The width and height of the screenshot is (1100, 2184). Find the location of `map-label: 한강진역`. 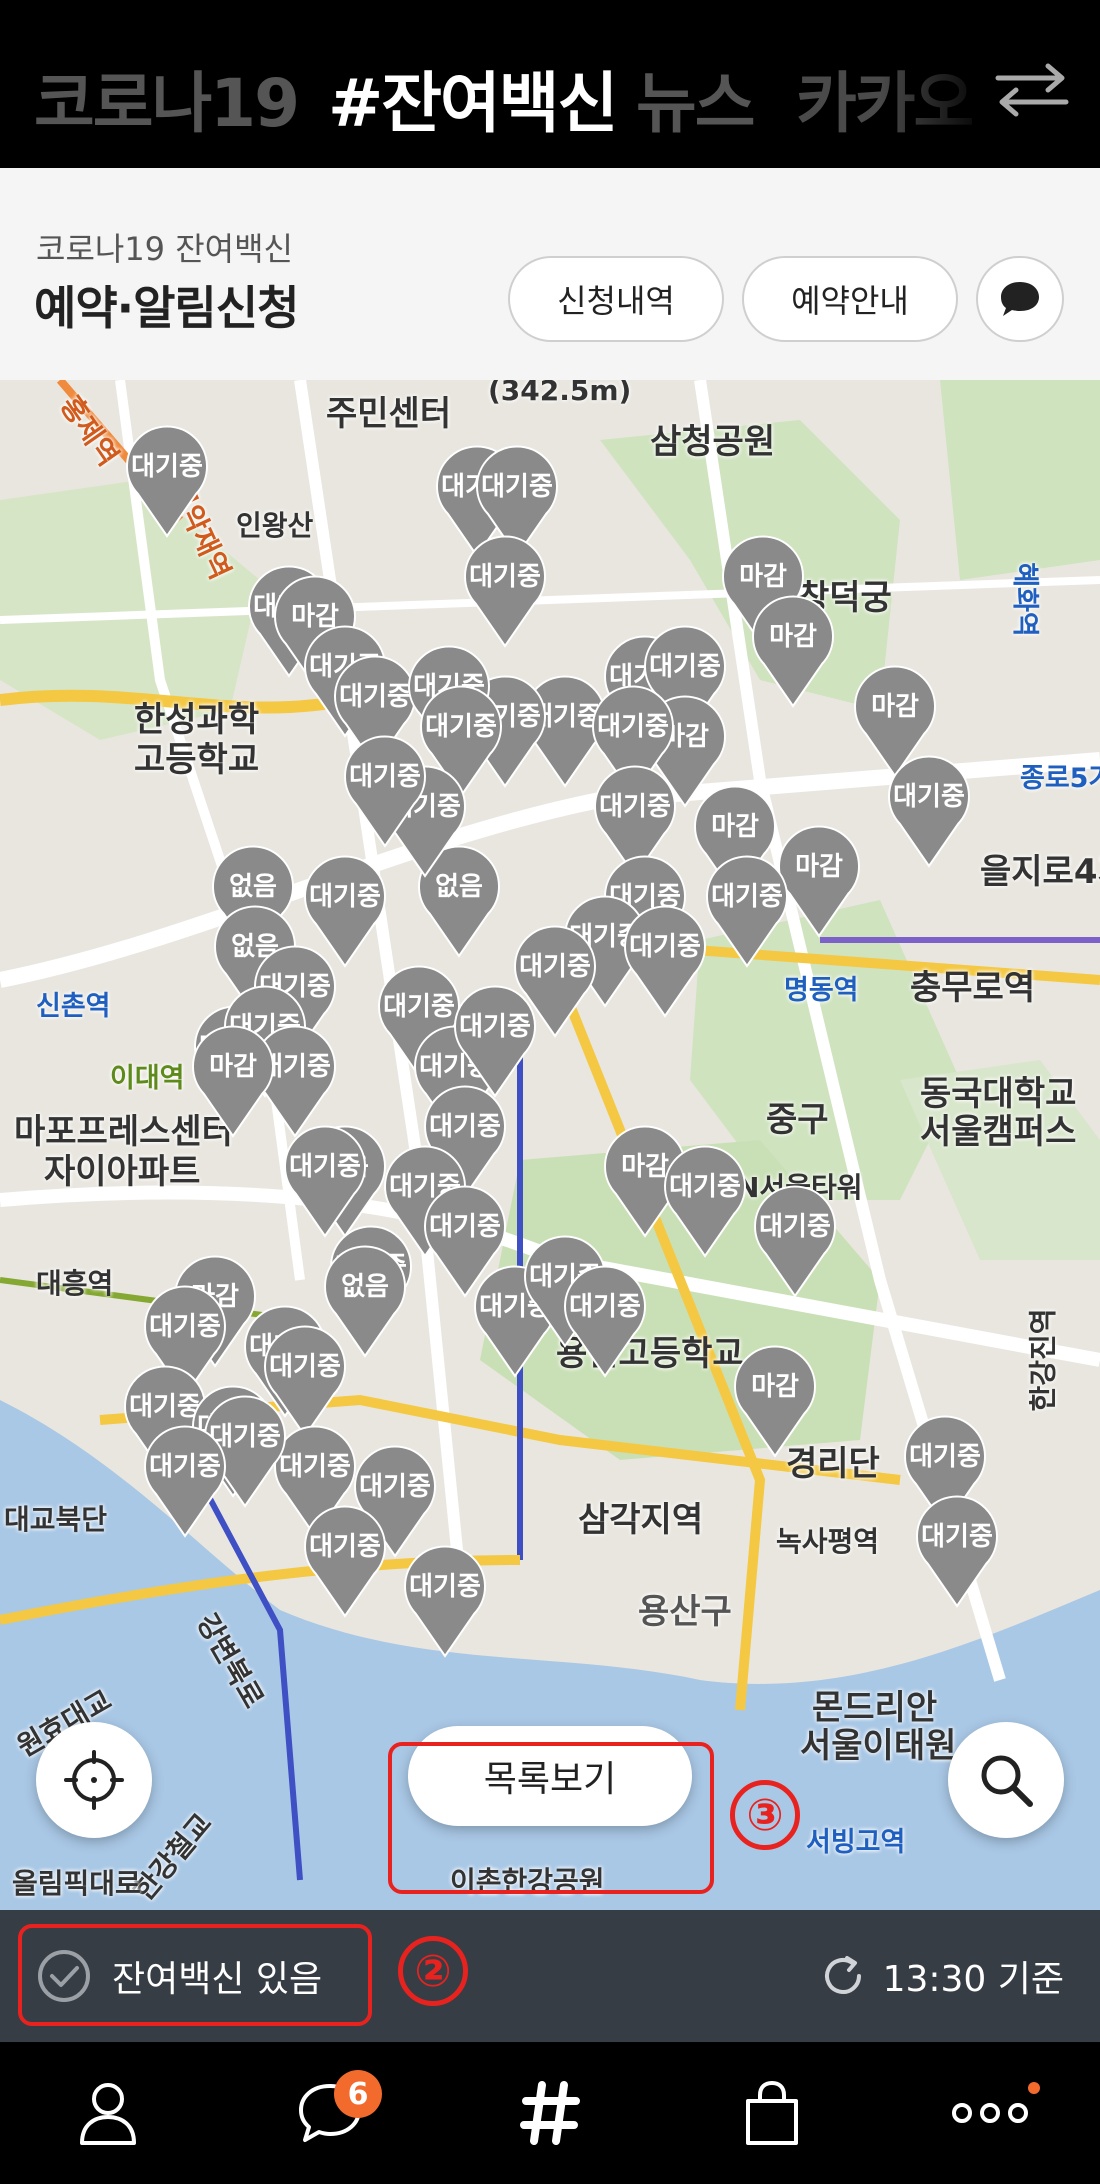

map-label: 한강진역 is located at coordinates (1043, 1360).